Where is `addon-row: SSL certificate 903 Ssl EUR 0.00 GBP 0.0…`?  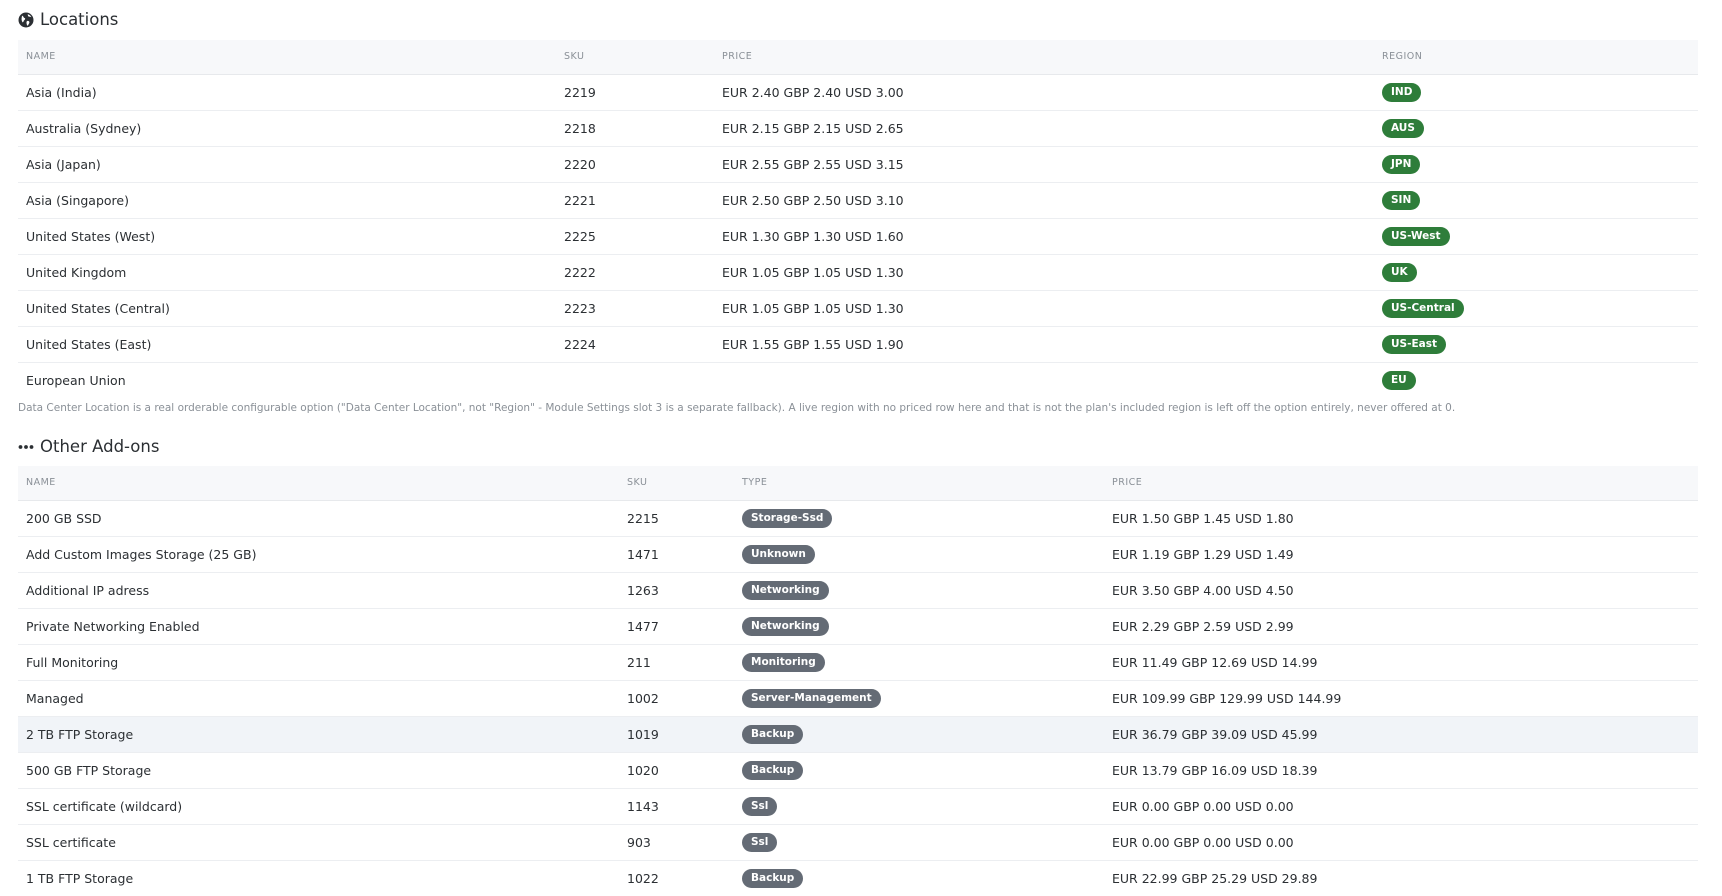
addon-row: SSL certificate 903 Ssl EUR 0.00 GBP 0.0… is located at coordinates (858, 843).